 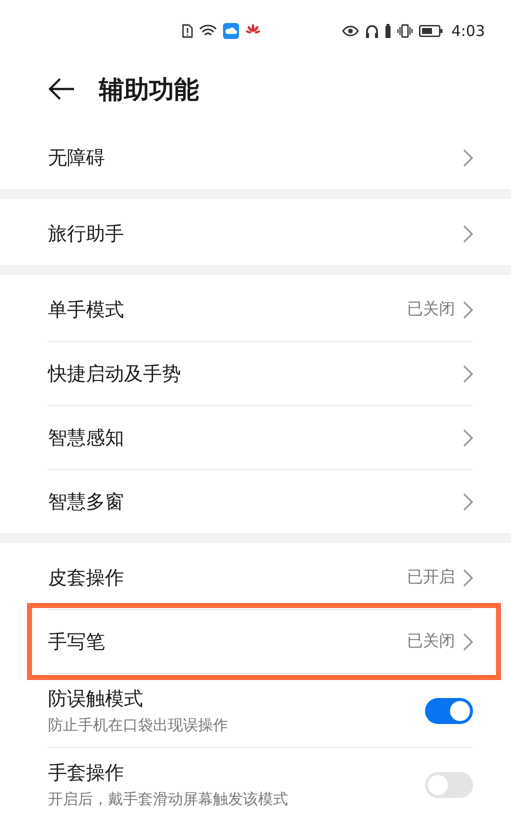 I want to click on setting-label: 单手模式, so click(x=227, y=309).